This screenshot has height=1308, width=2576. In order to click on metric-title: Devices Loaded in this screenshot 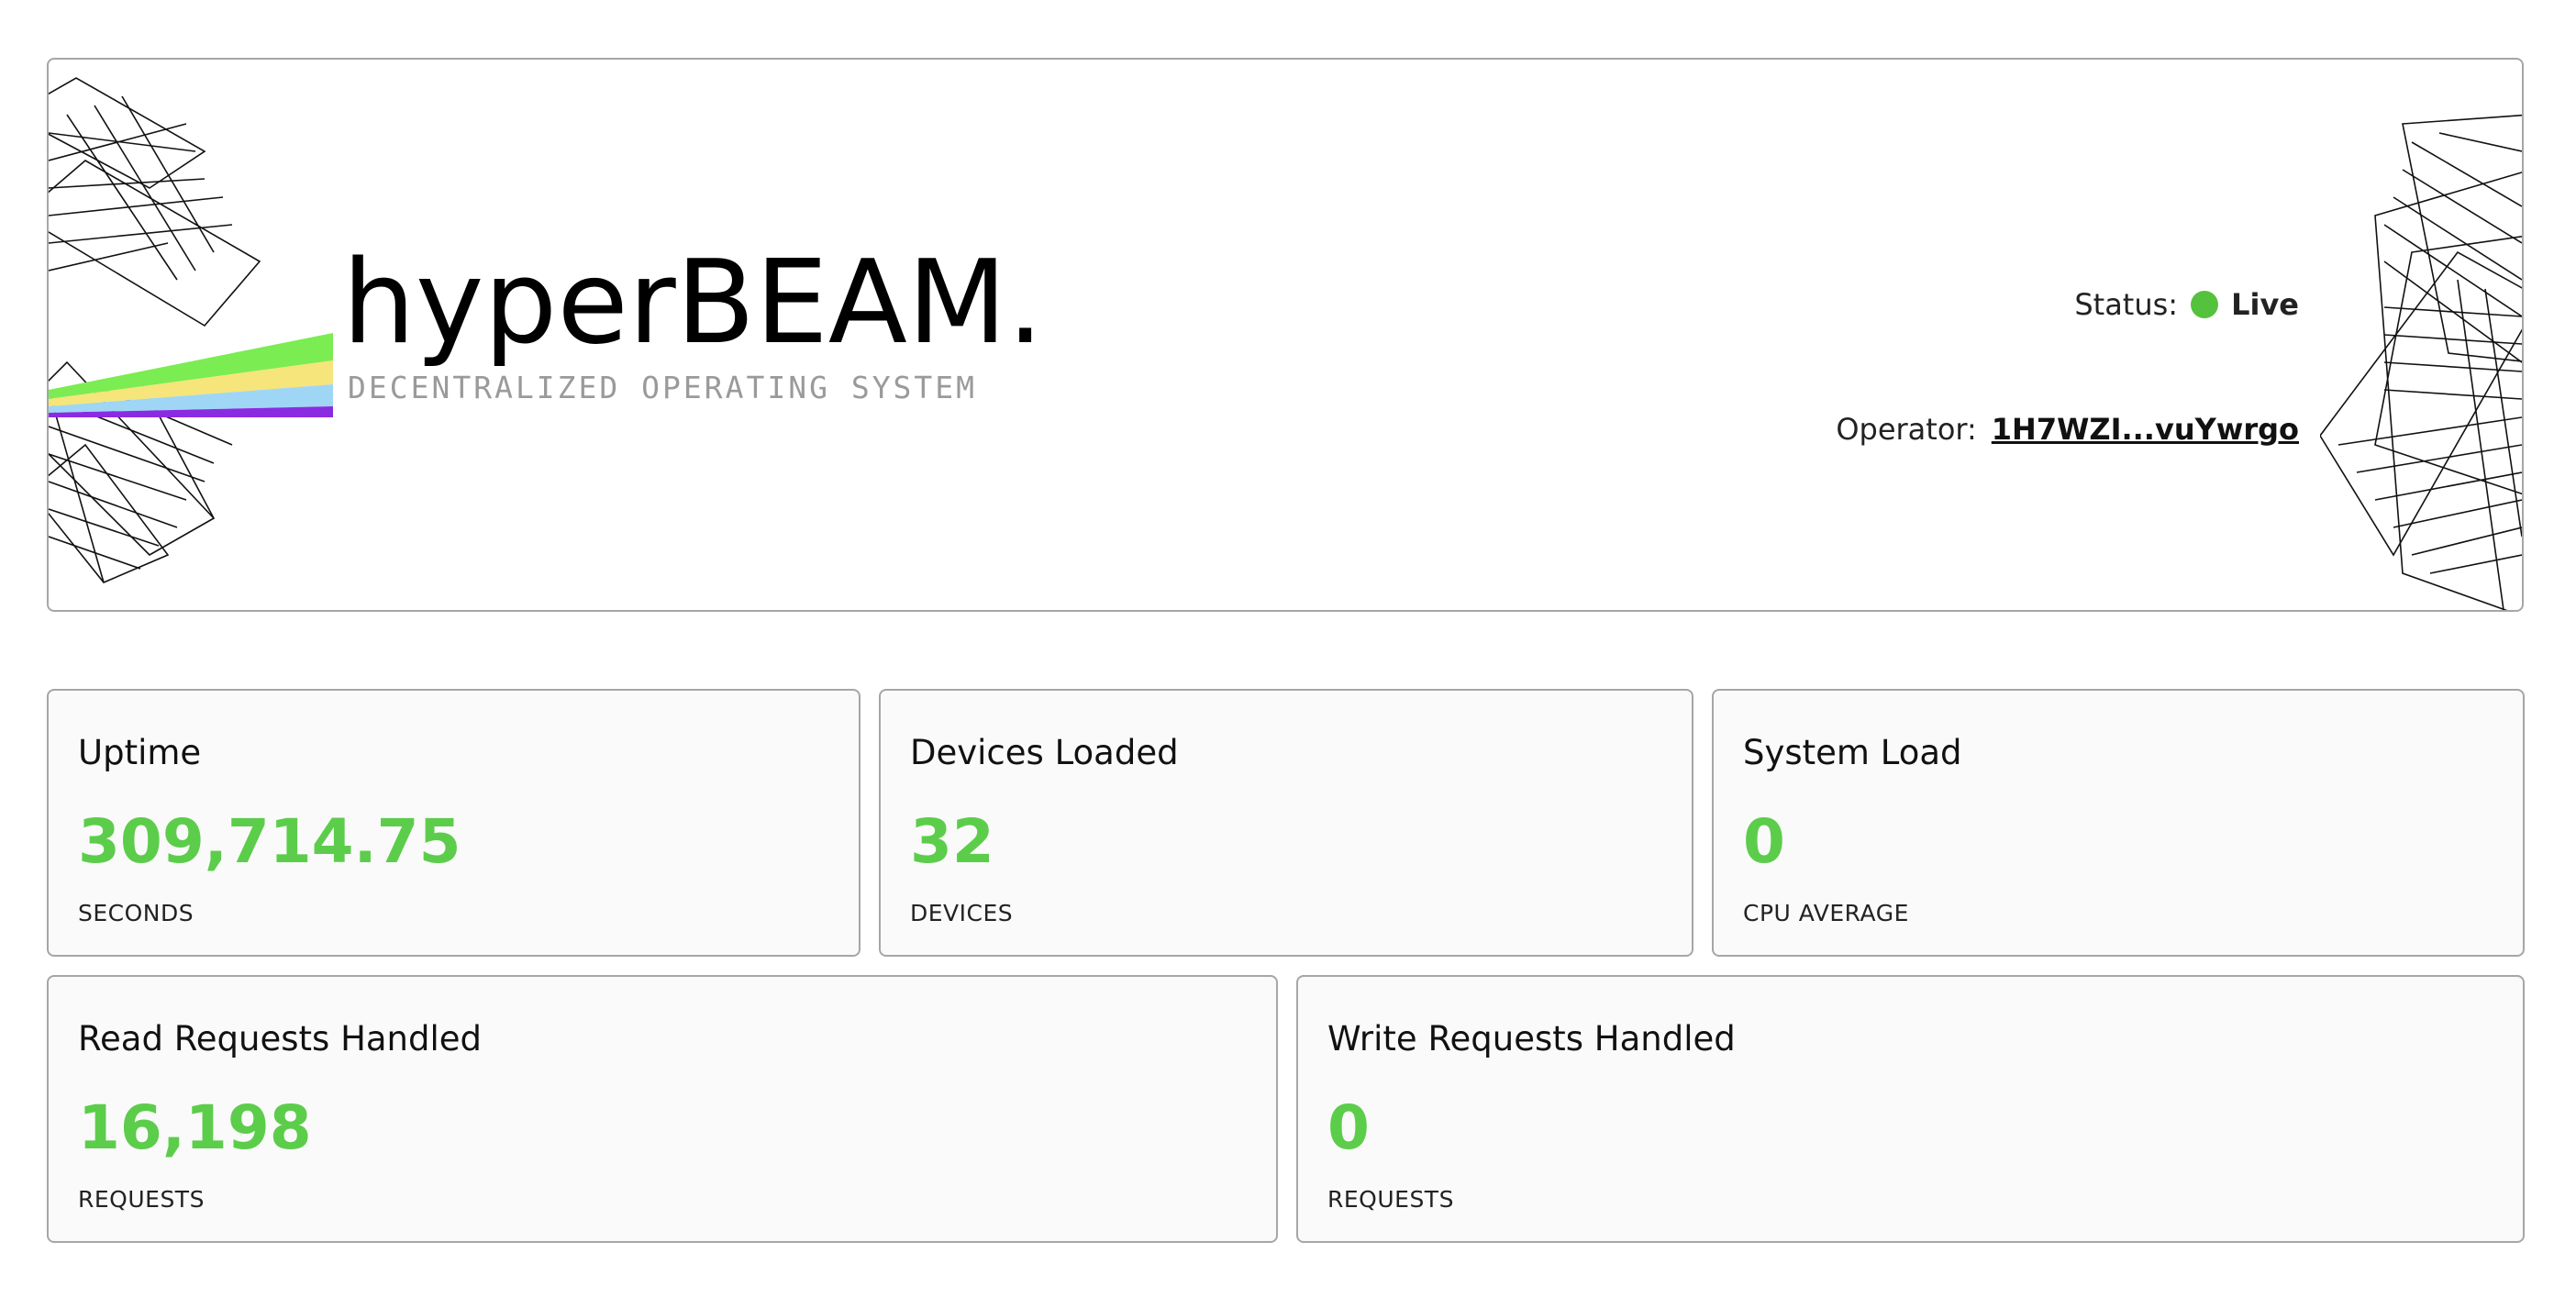, I will do `click(1044, 752)`.